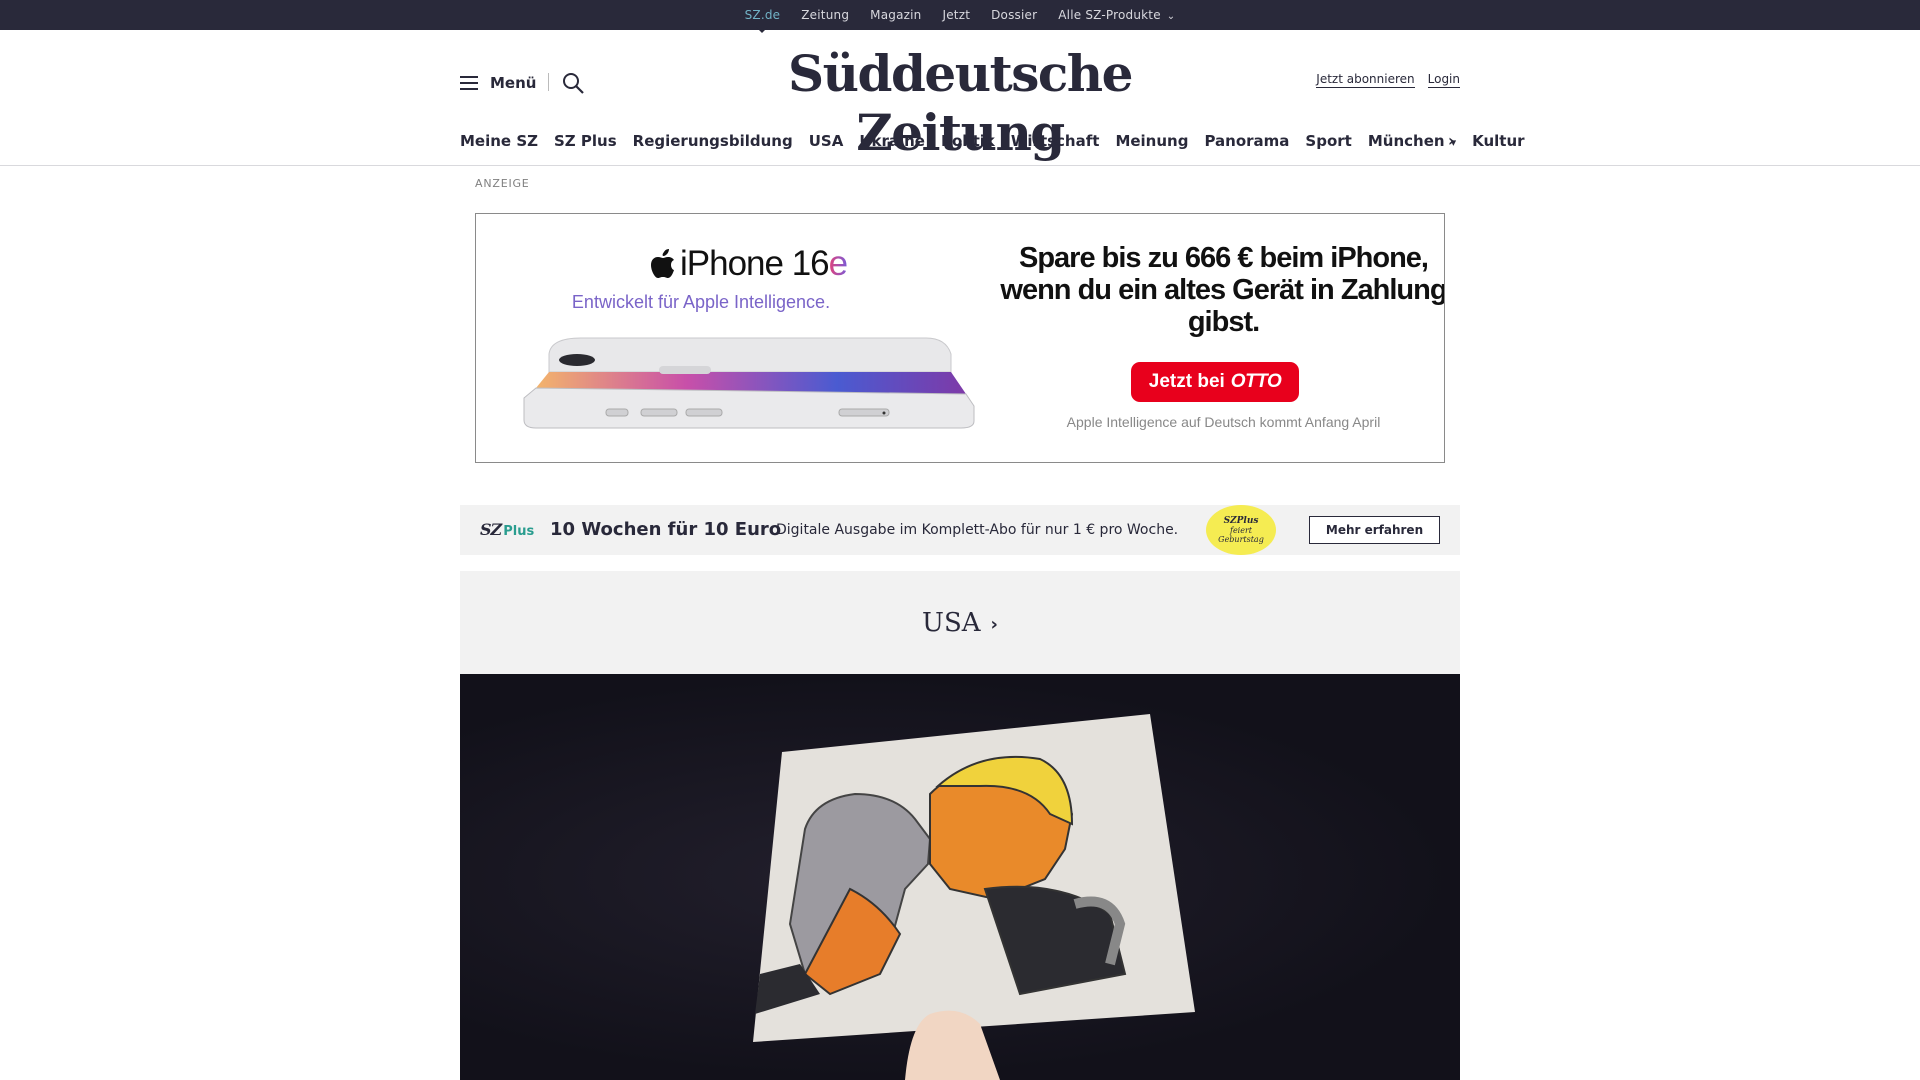 The width and height of the screenshot is (1920, 1080). I want to click on nav-item-regierungsbildung: Regierungsbildung, so click(713, 141).